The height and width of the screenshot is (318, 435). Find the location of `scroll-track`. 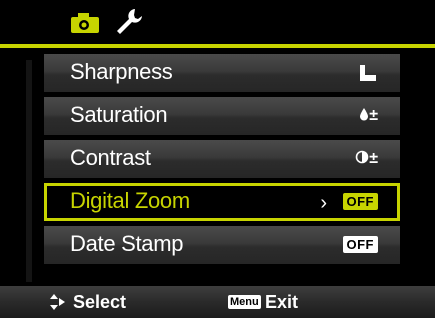

scroll-track is located at coordinates (29, 171).